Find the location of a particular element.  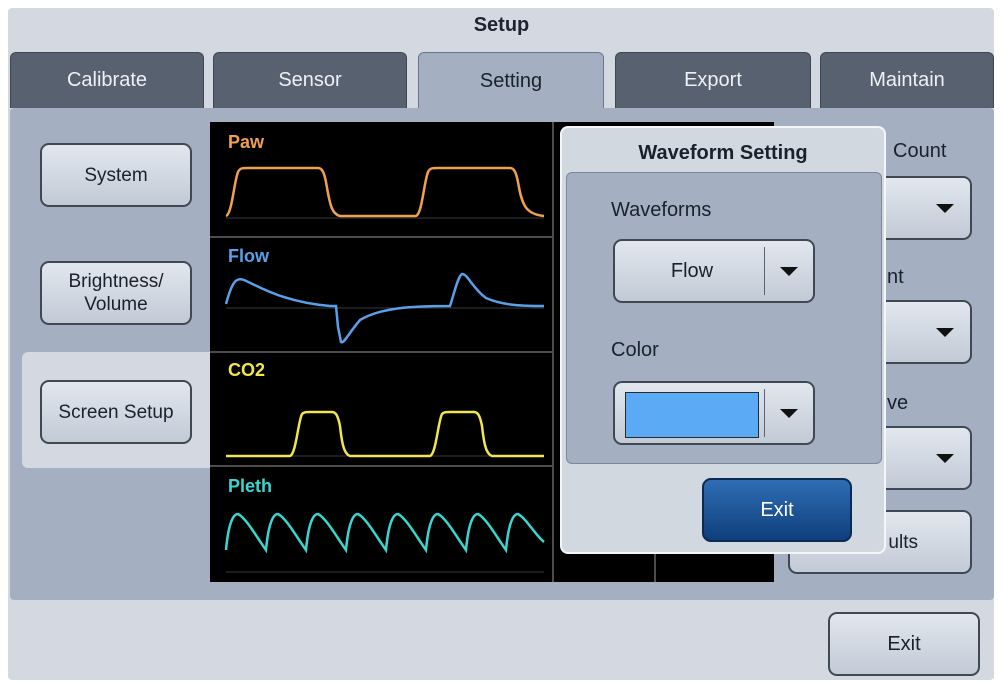

sidebar-item-brightness-volume: Brightness/ Volume is located at coordinates (116, 293).